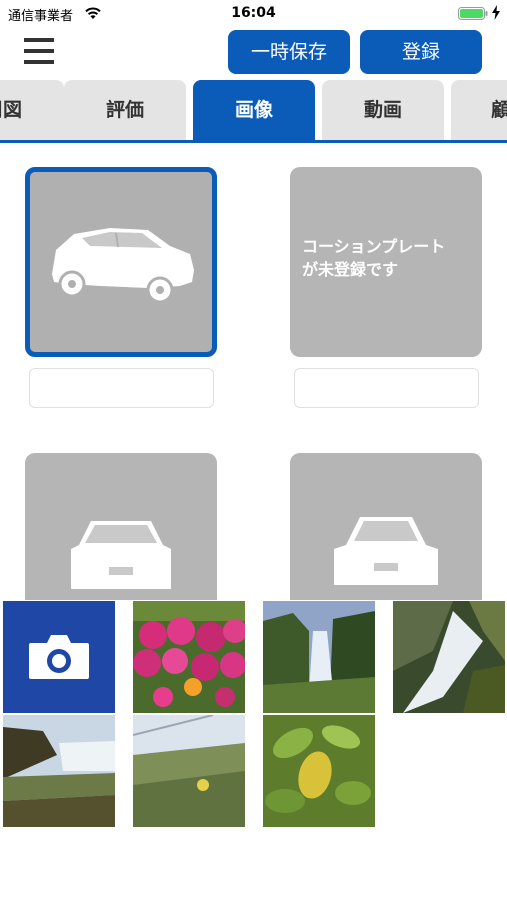  What do you see at coordinates (121, 555) in the screenshot?
I see `car-front-silhouette-icon` at bounding box center [121, 555].